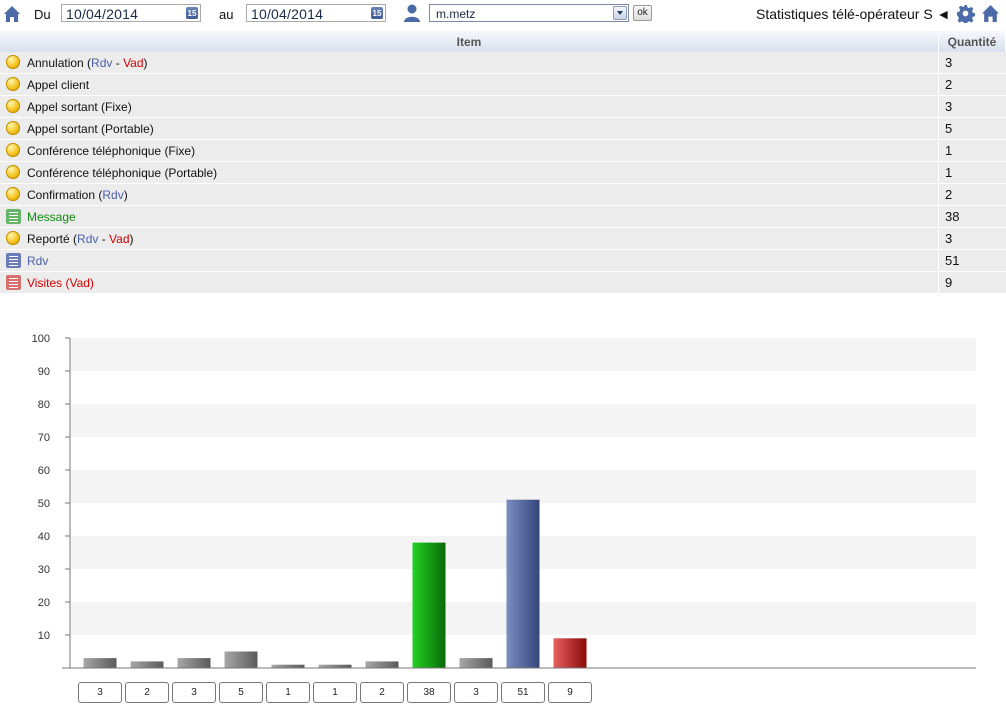  What do you see at coordinates (90, 128) in the screenshot?
I see `item-label-part: Appel sortant (Portable)` at bounding box center [90, 128].